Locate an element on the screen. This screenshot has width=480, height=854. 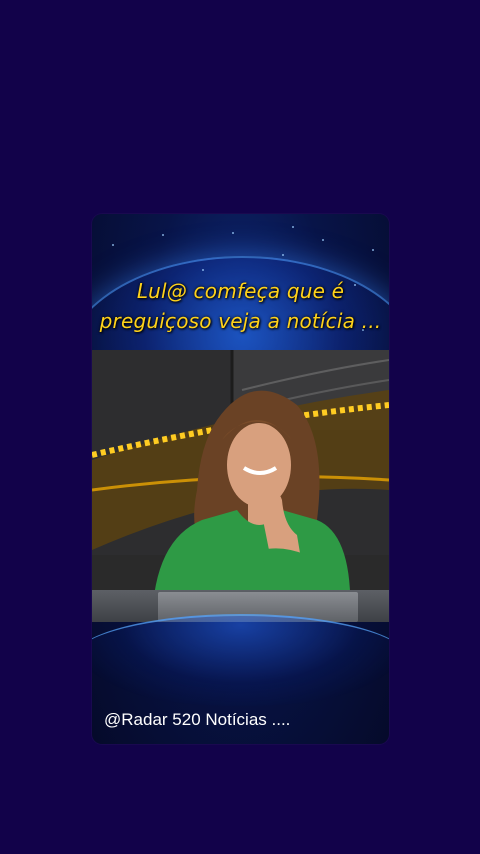
headline-line-1: Lul@ comfeça que é is located at coordinates (240, 291).